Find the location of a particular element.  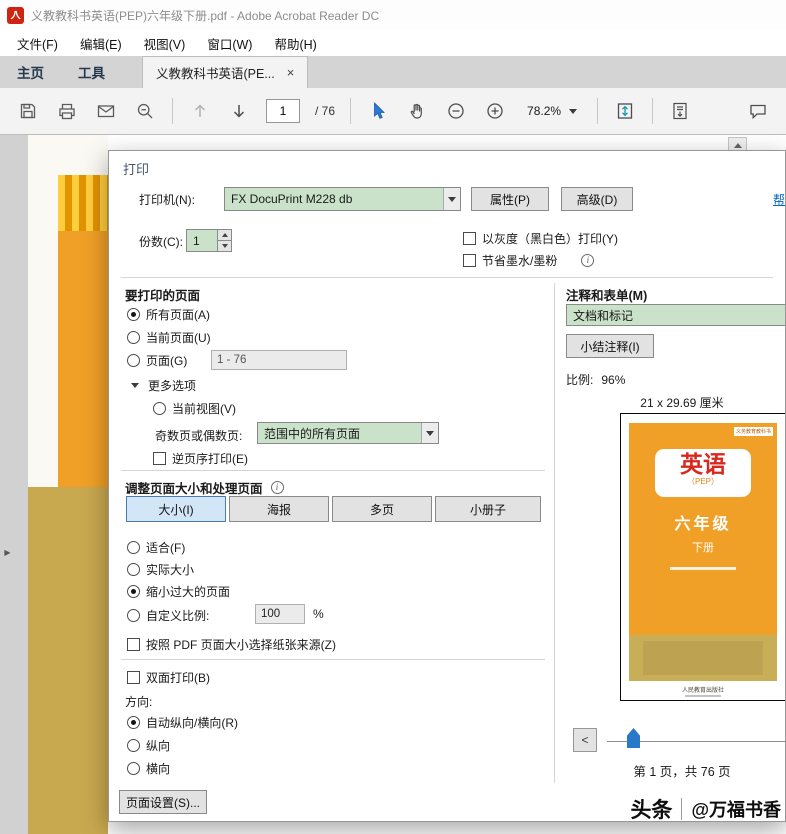

comments-section-heading: 注释和表单(M) is located at coordinates (607, 296).